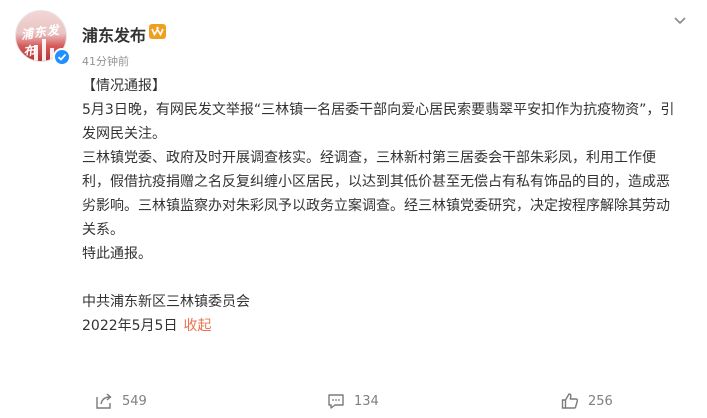 The height and width of the screenshot is (418, 707). What do you see at coordinates (157, 31) in the screenshot?
I see `vip-badge-icon` at bounding box center [157, 31].